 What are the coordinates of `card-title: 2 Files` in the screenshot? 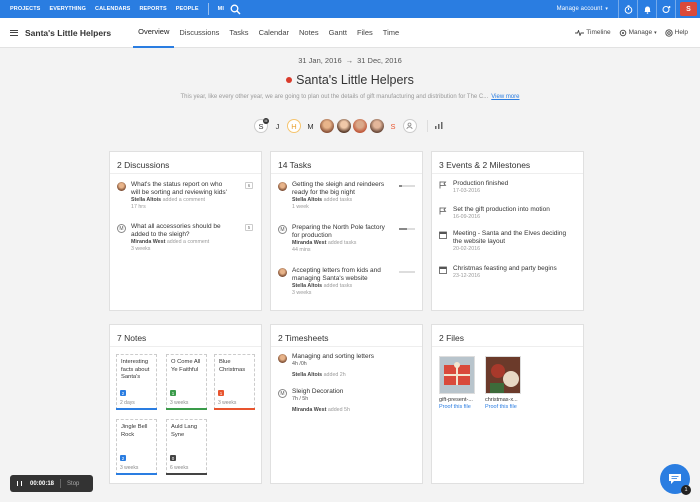 It's located at (507, 336).